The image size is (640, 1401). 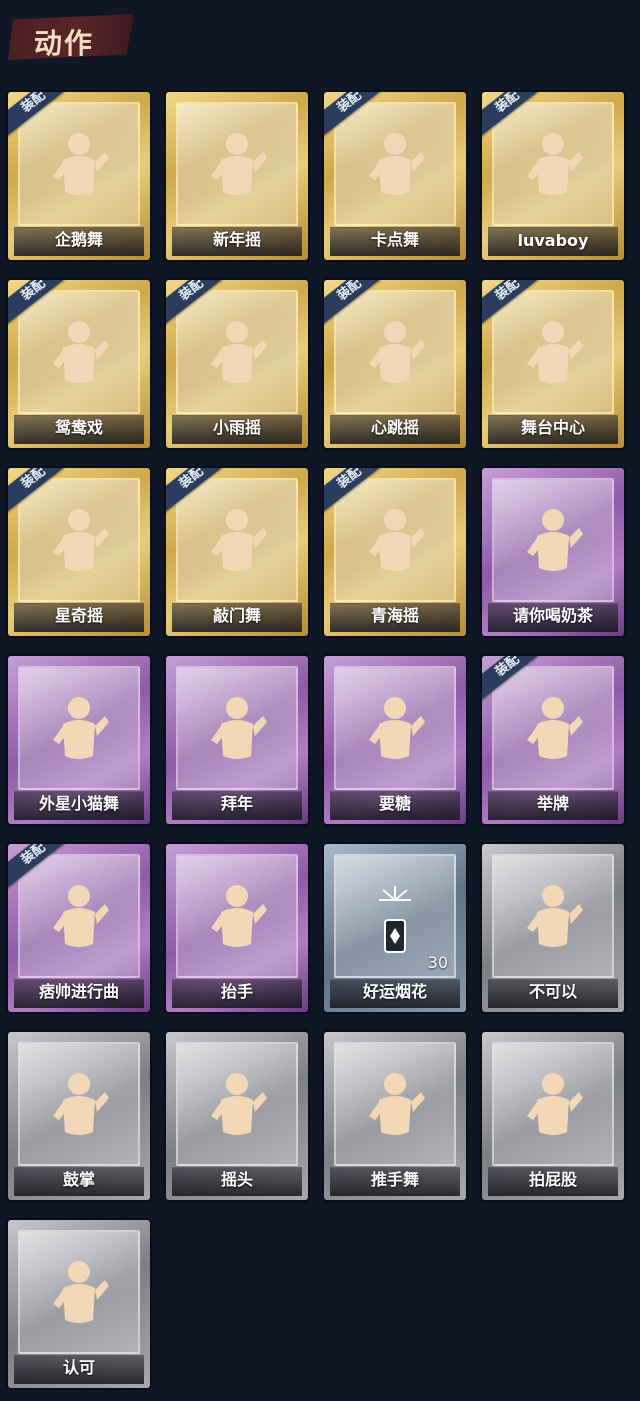 I want to click on emote-card: 卡点舞 装配, so click(x=395, y=176).